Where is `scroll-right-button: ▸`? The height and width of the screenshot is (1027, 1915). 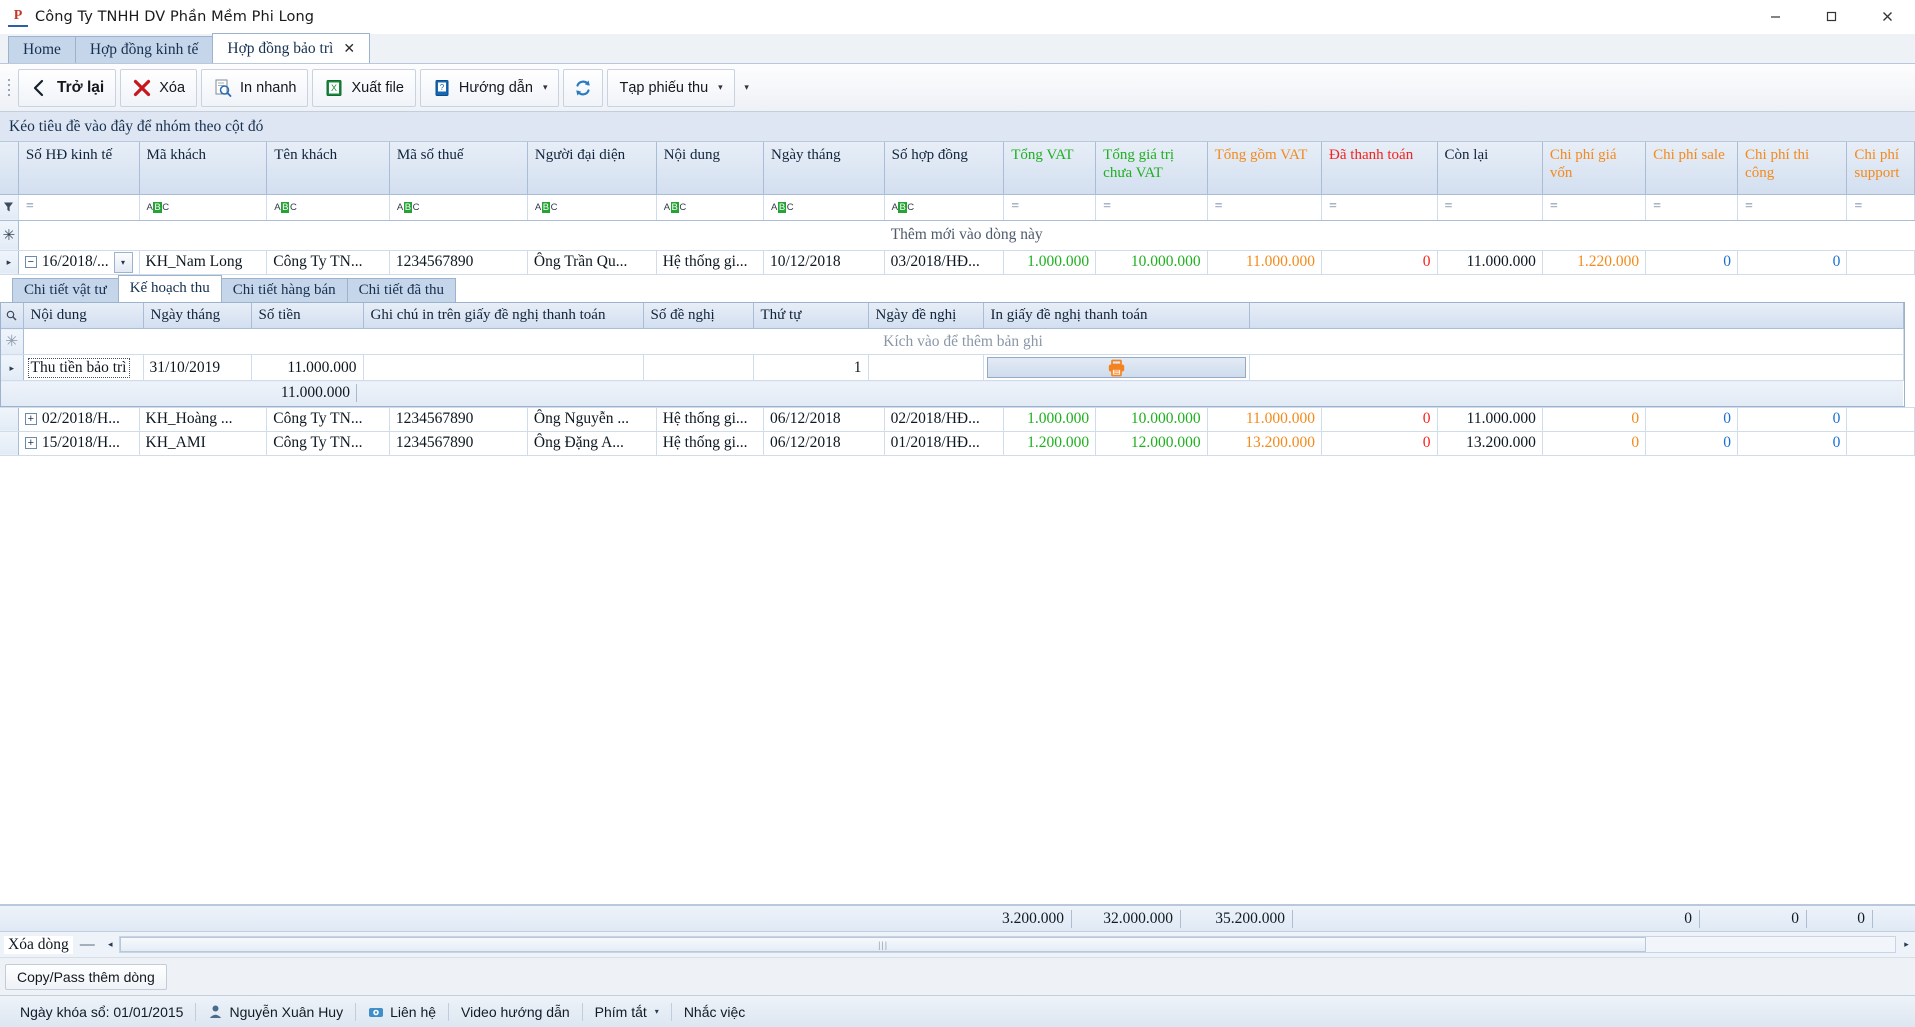
scroll-right-button: ▸ is located at coordinates (1906, 944).